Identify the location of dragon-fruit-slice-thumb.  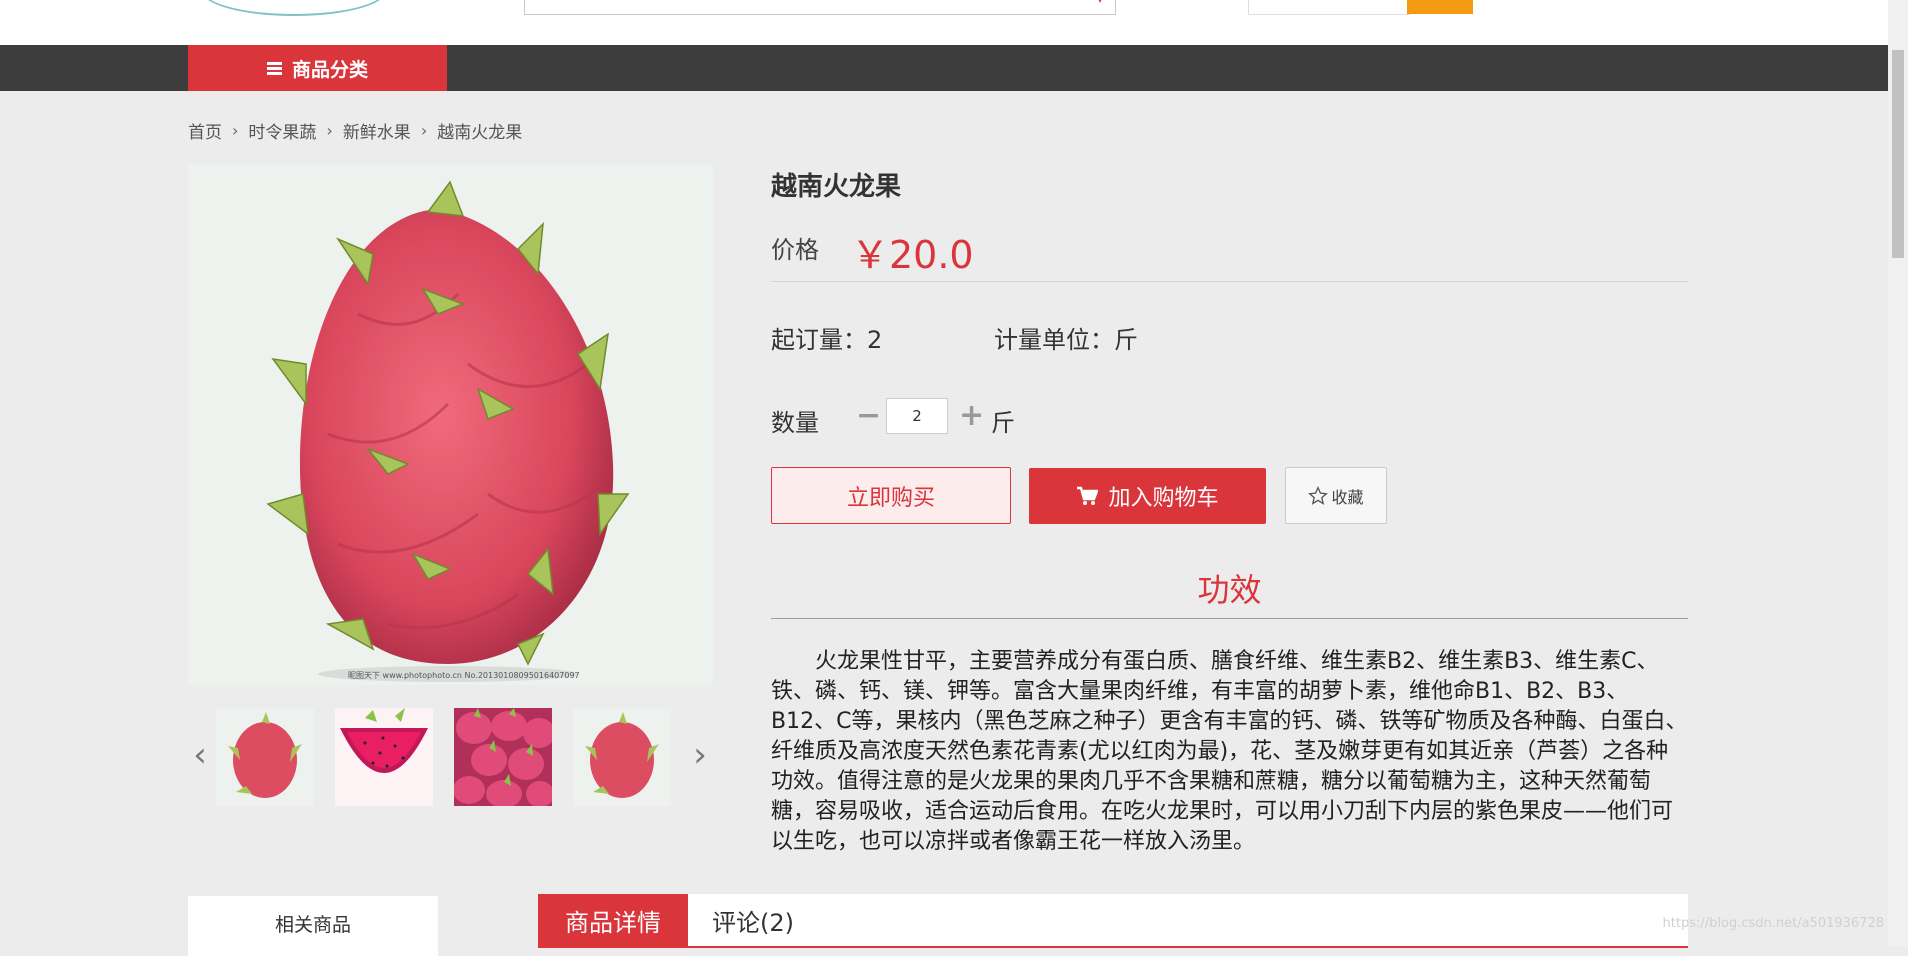
(384, 757).